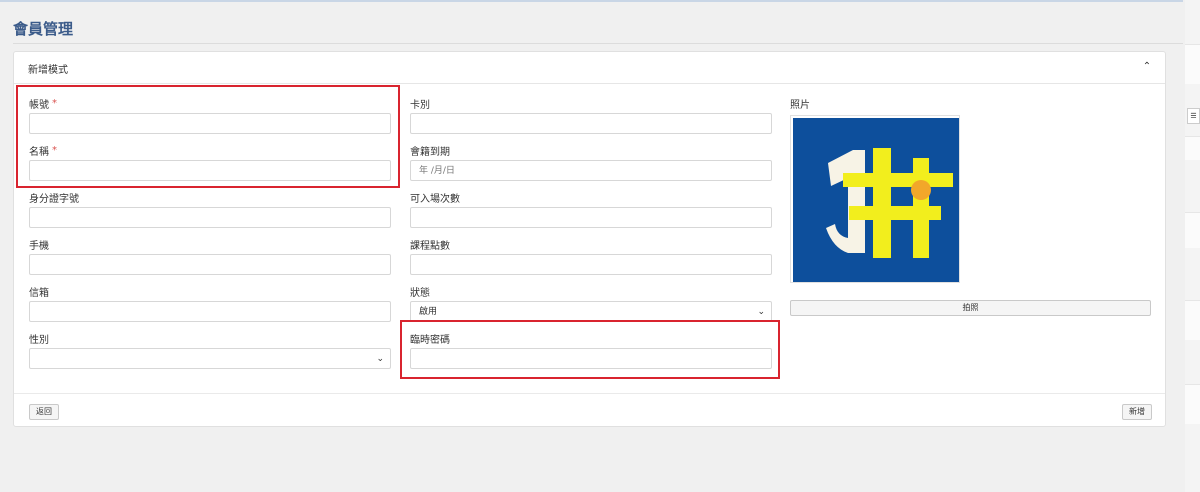 The height and width of the screenshot is (492, 1200). I want to click on card-type-input, so click(591, 123).